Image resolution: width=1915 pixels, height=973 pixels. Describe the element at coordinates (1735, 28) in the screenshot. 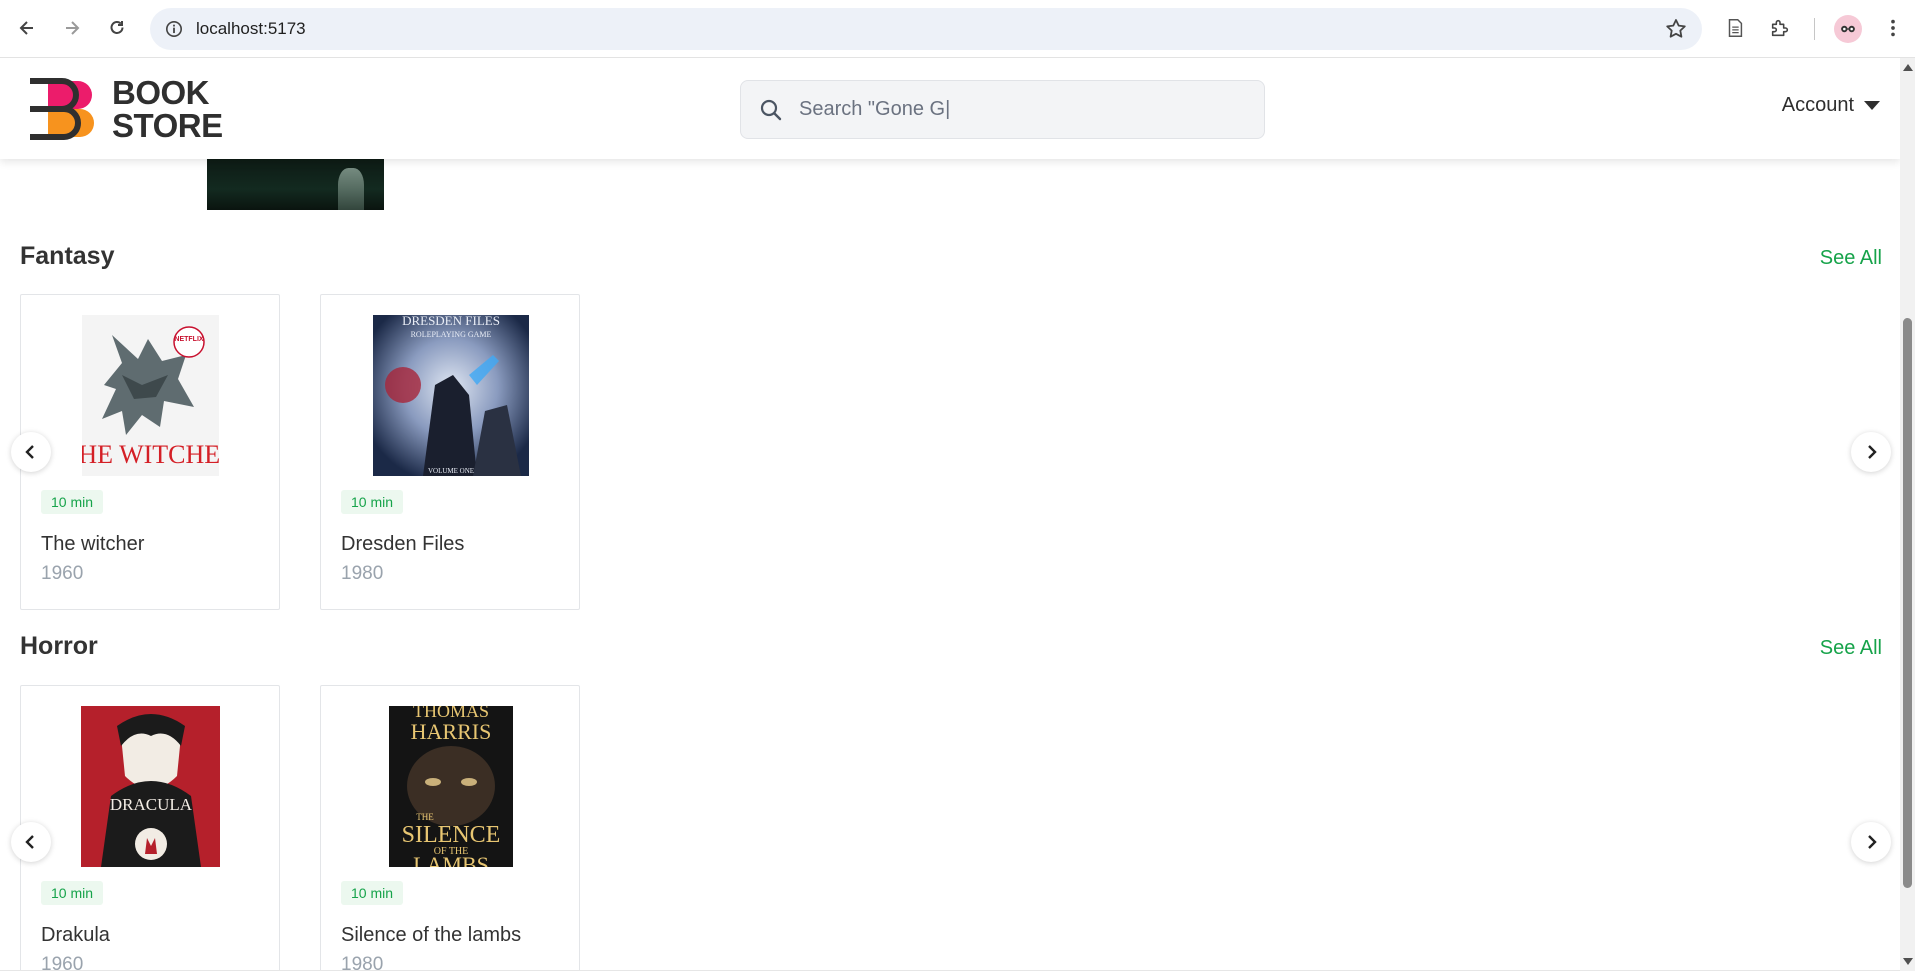

I see `reading-list-icon` at that location.